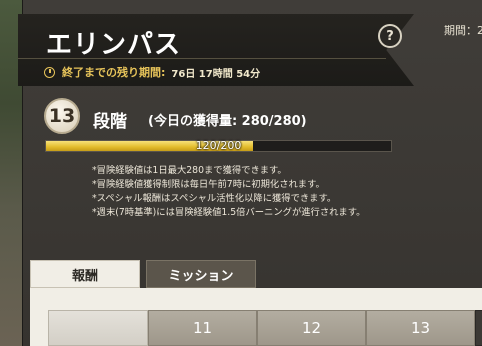  I want to click on grid-column-13: 13, so click(420, 328).